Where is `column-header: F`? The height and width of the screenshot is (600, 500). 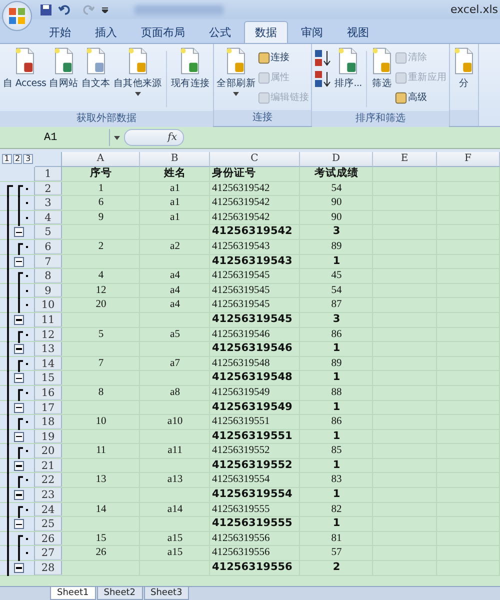
column-header: F is located at coordinates (468, 159).